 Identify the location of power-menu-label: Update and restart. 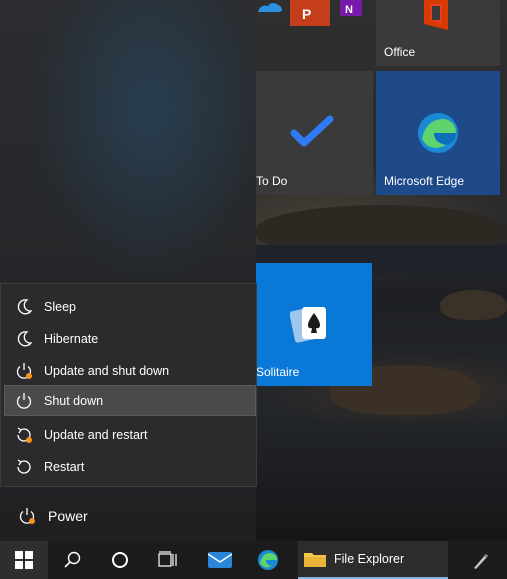
(96, 434).